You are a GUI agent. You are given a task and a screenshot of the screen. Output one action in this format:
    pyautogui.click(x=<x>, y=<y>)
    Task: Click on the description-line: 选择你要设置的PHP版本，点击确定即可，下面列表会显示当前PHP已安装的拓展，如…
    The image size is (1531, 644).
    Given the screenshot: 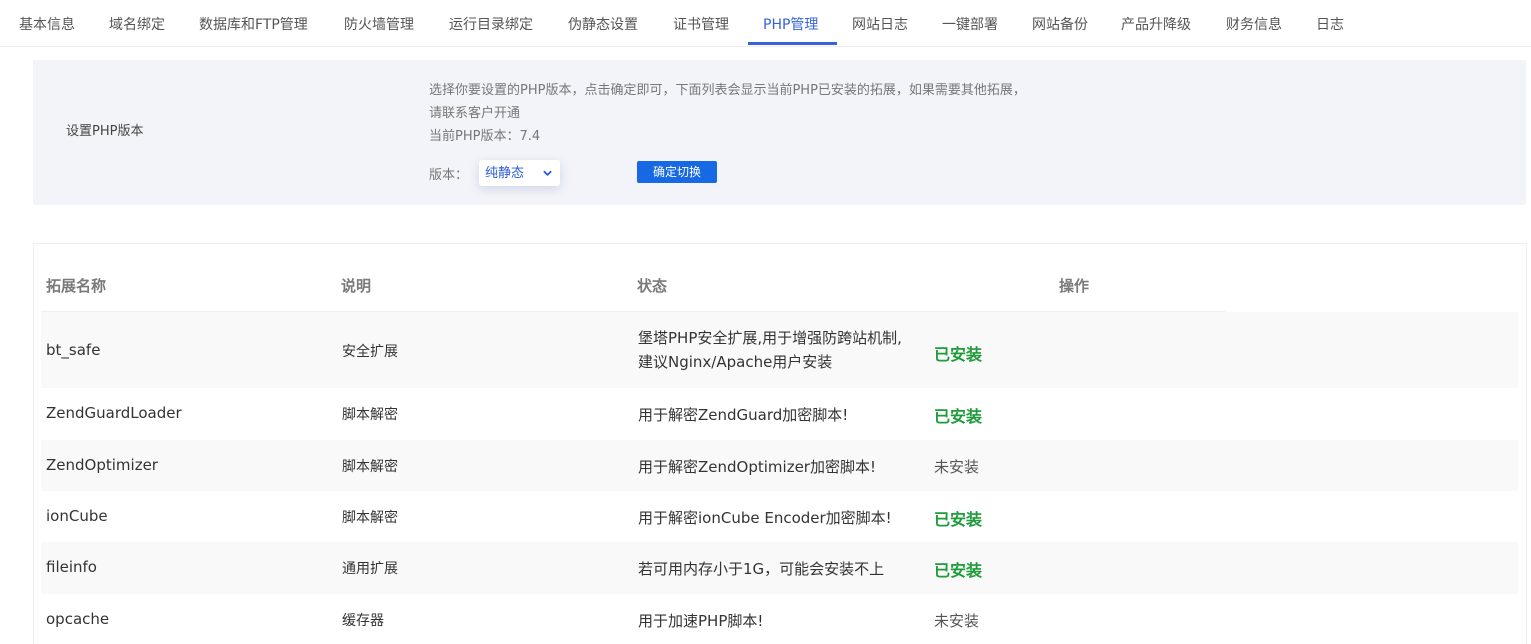 What is the action you would take?
    pyautogui.click(x=727, y=90)
    